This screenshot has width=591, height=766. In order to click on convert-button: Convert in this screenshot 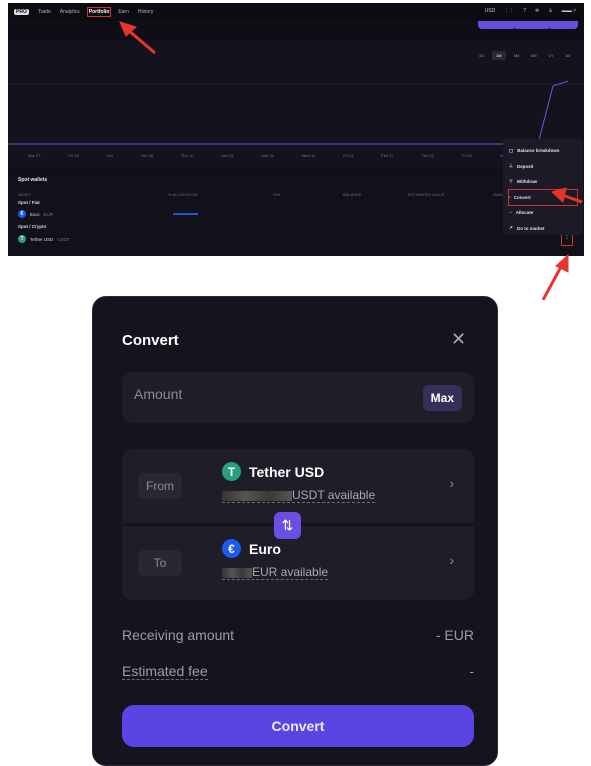, I will do `click(298, 726)`.